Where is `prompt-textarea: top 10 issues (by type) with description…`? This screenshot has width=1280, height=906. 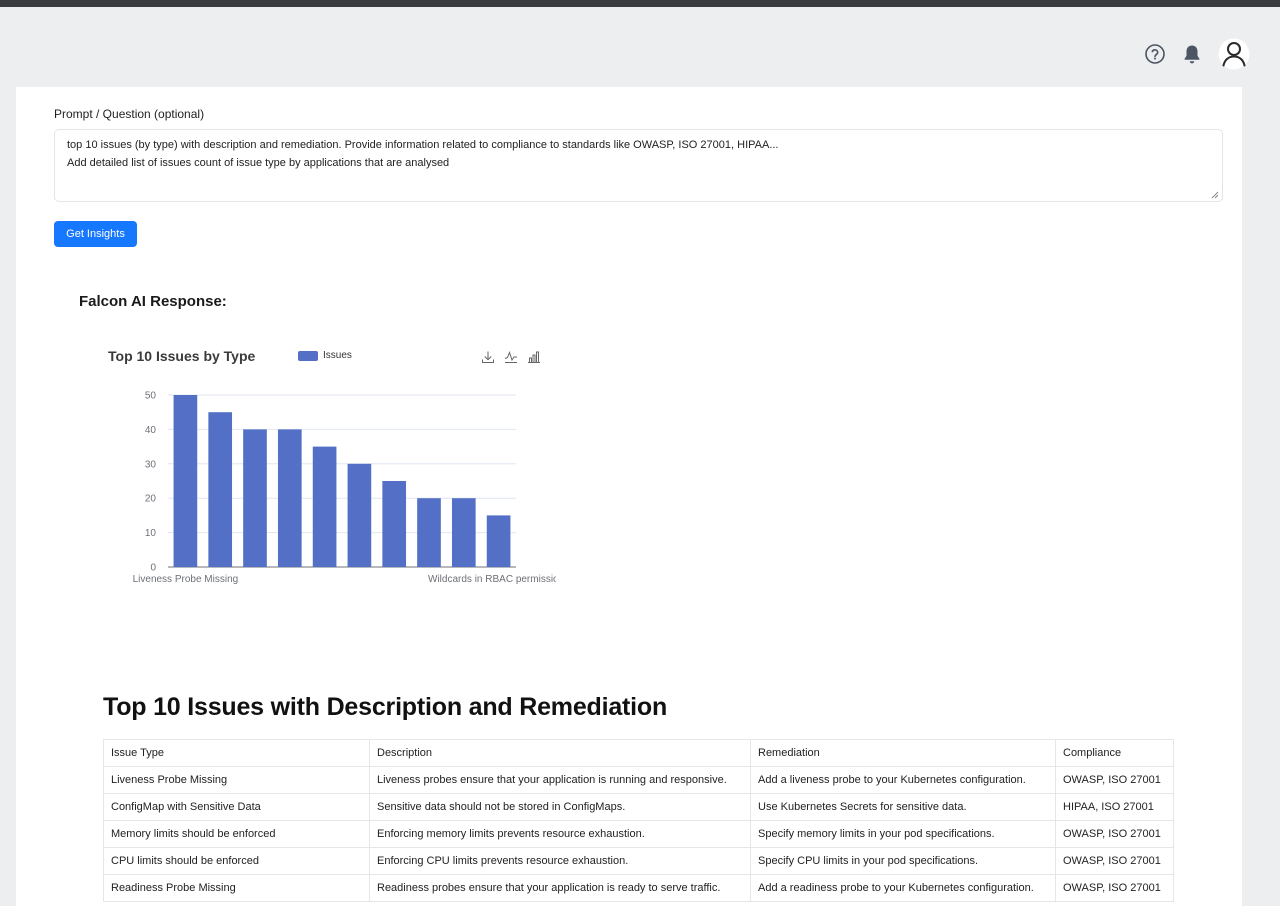
prompt-textarea: top 10 issues (by type) with description… is located at coordinates (638, 165).